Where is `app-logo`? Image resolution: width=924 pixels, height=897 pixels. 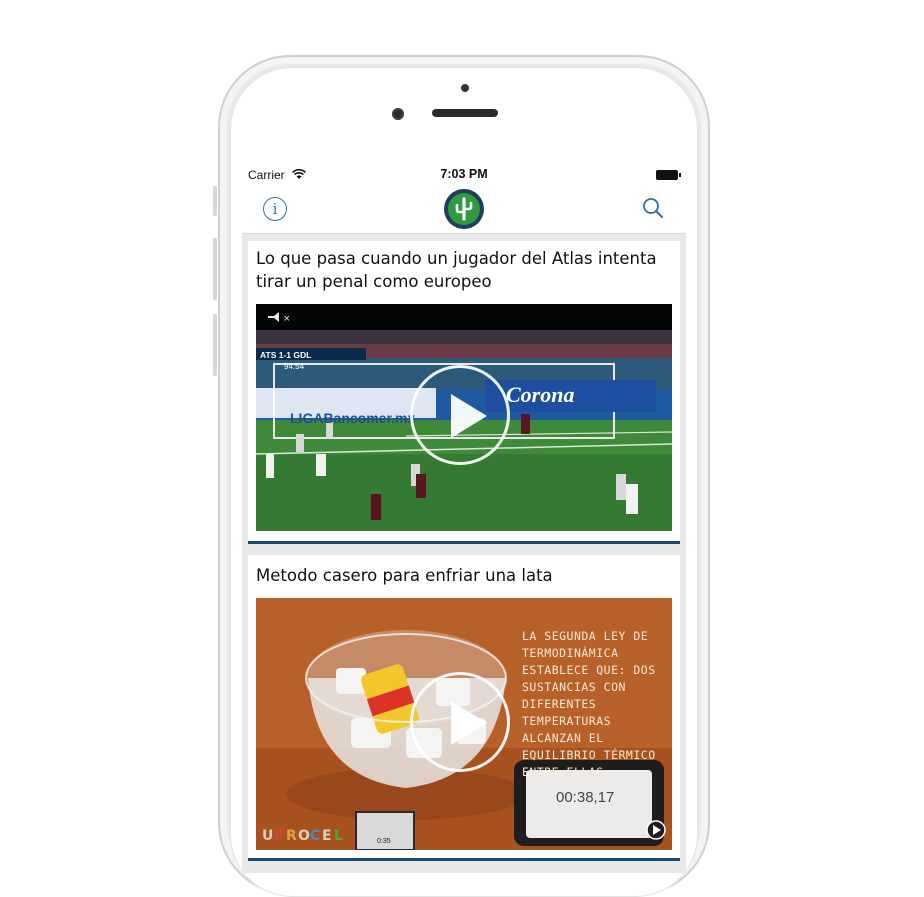
app-logo is located at coordinates (464, 209).